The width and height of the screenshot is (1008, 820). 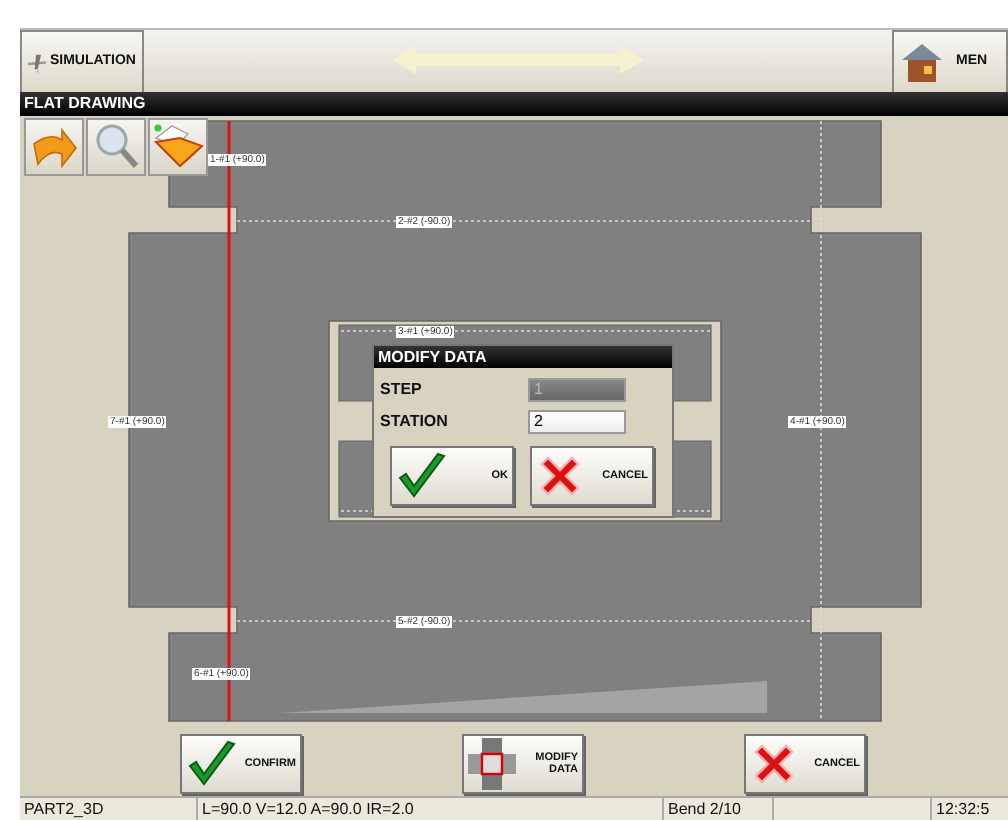 What do you see at coordinates (719, 809) in the screenshot?
I see `status-cell: Bend 2/10` at bounding box center [719, 809].